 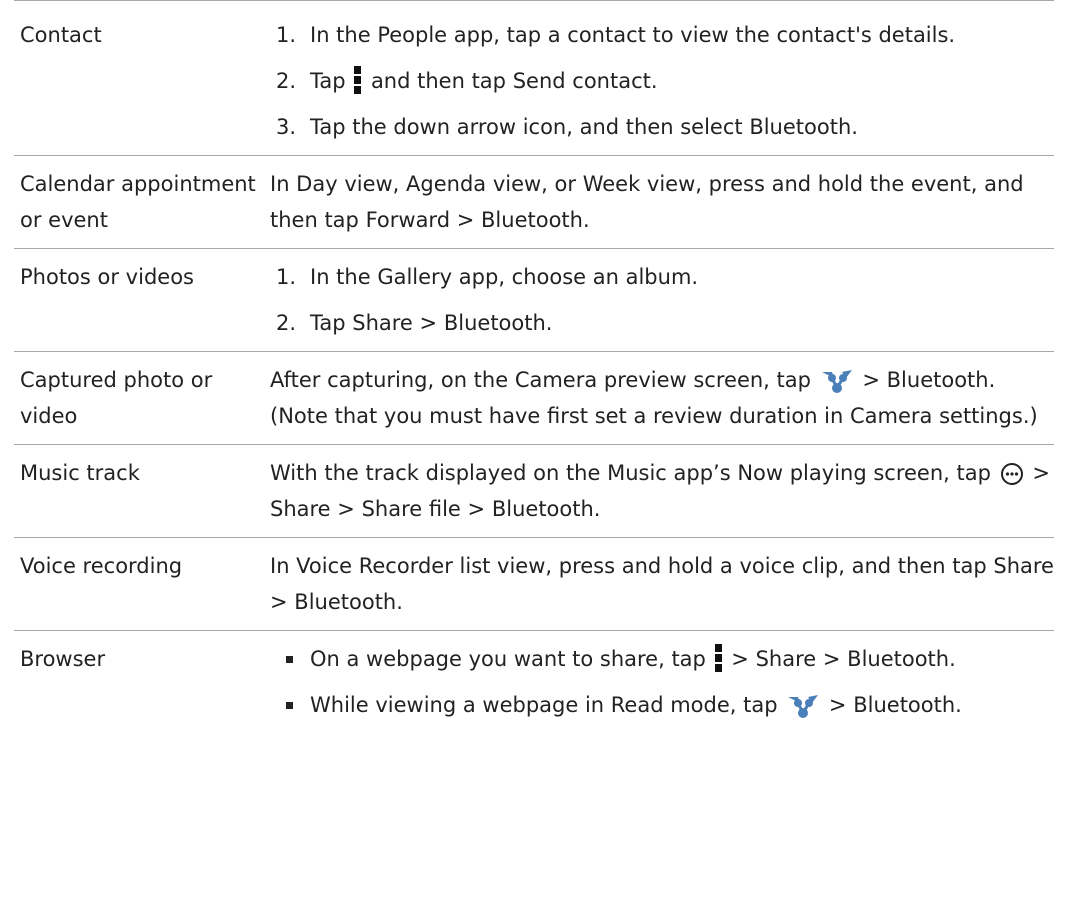 I want to click on ui-term: Forward, so click(x=408, y=220).